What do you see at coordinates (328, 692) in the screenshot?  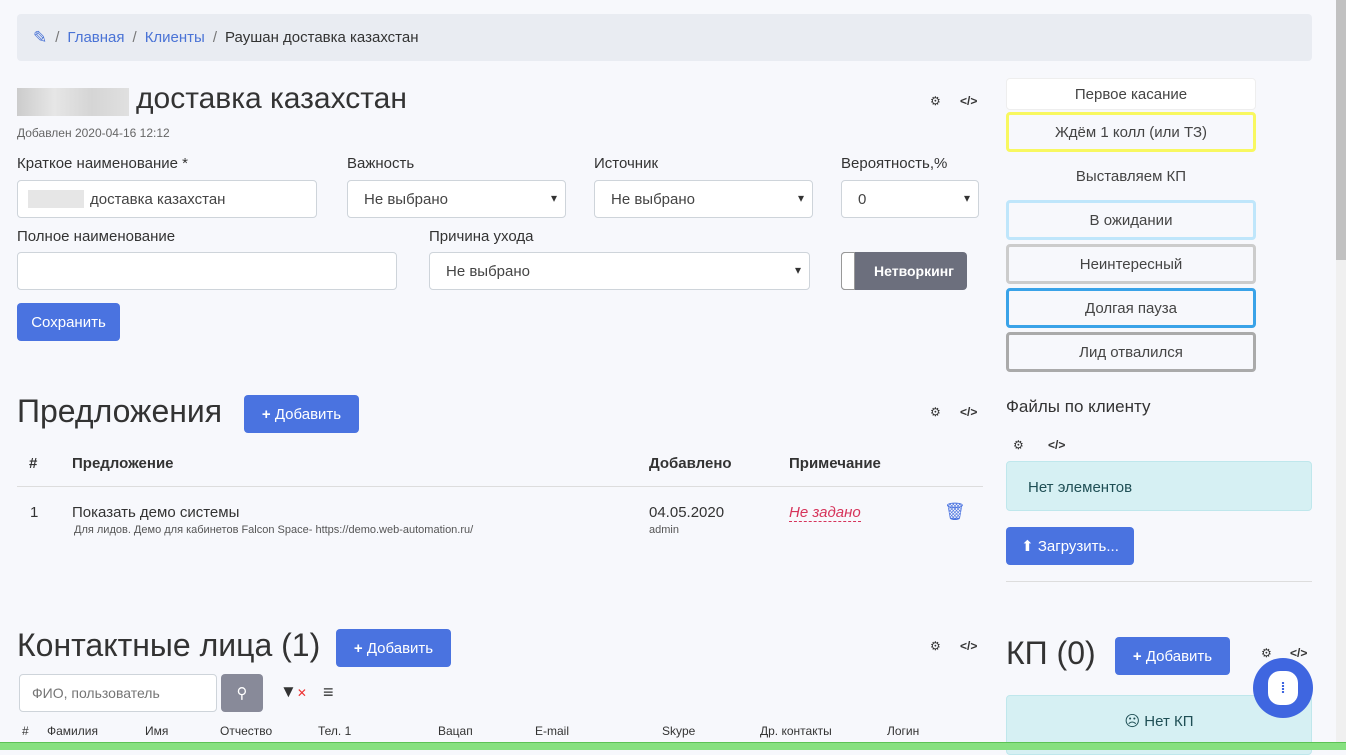 I see `menu-icon: ≡` at bounding box center [328, 692].